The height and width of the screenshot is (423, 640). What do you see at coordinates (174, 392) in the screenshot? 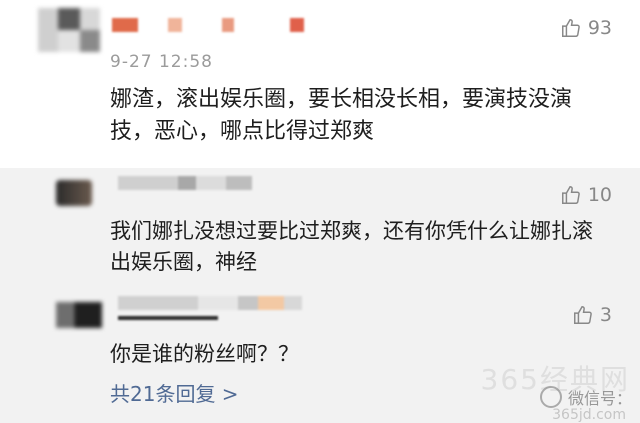
I see `view-more-replies-link: 共21条回复 >` at bounding box center [174, 392].